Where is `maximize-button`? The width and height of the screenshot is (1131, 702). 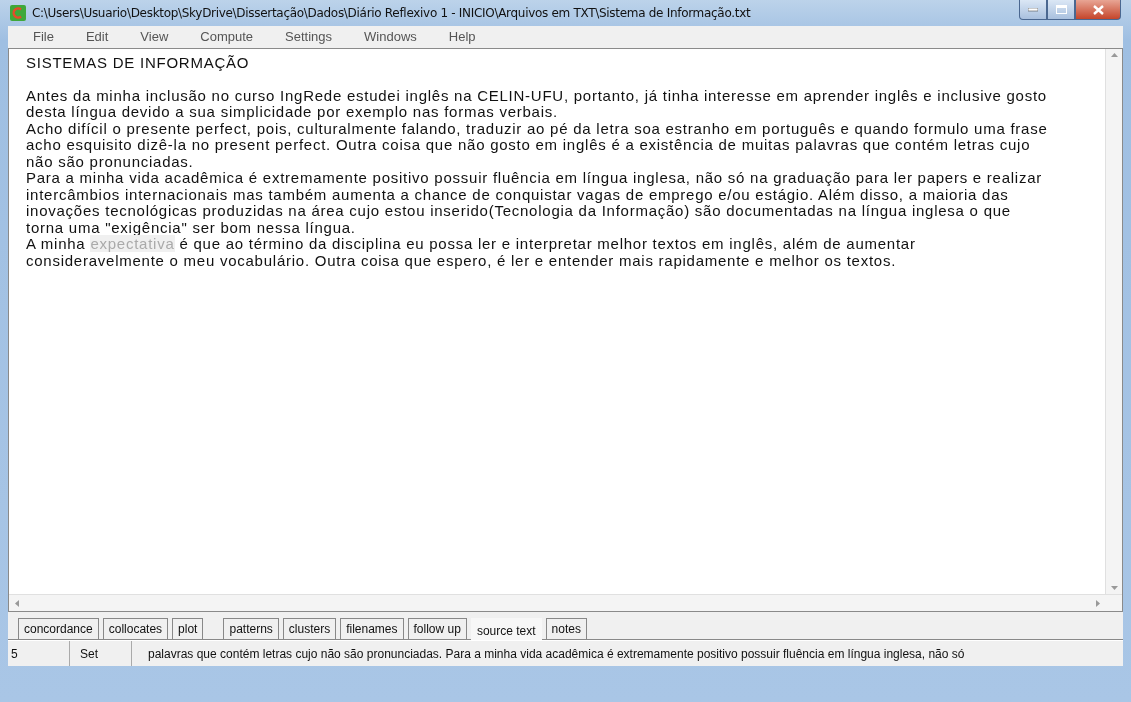 maximize-button is located at coordinates (1061, 10).